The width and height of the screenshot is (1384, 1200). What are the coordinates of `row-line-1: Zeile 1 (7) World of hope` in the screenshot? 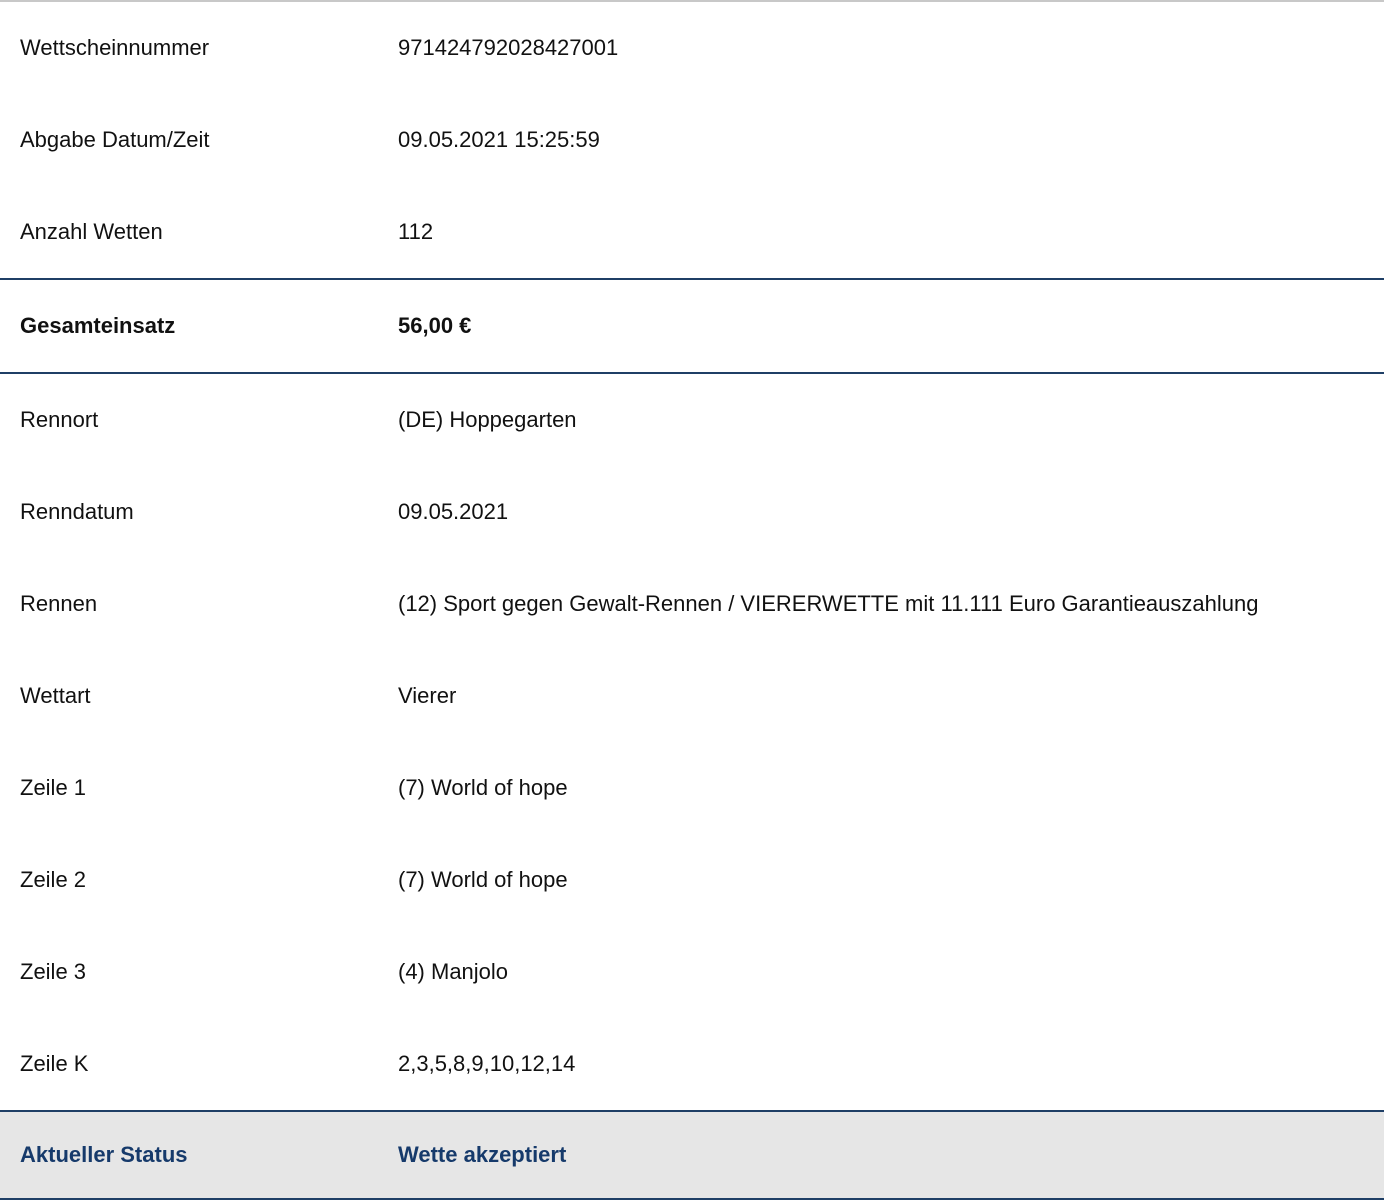 It's located at (692, 788).